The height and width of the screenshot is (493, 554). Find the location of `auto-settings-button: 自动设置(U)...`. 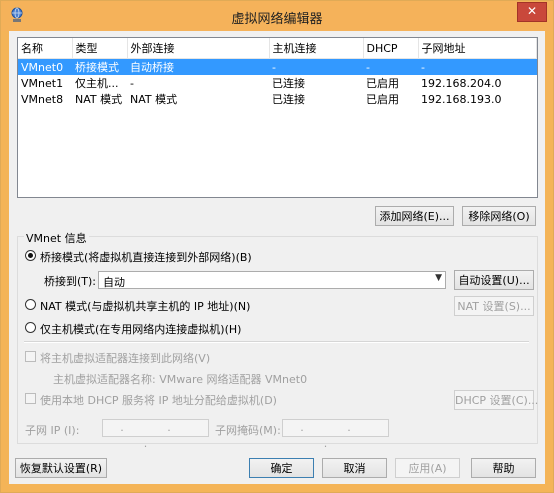

auto-settings-button: 自动设置(U)... is located at coordinates (494, 280).